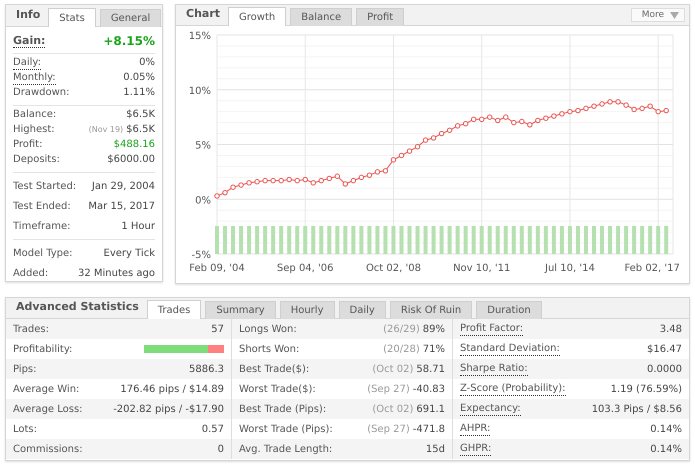 The height and width of the screenshot is (465, 695). What do you see at coordinates (433, 349) in the screenshot?
I see `stat-value: 71%` at bounding box center [433, 349].